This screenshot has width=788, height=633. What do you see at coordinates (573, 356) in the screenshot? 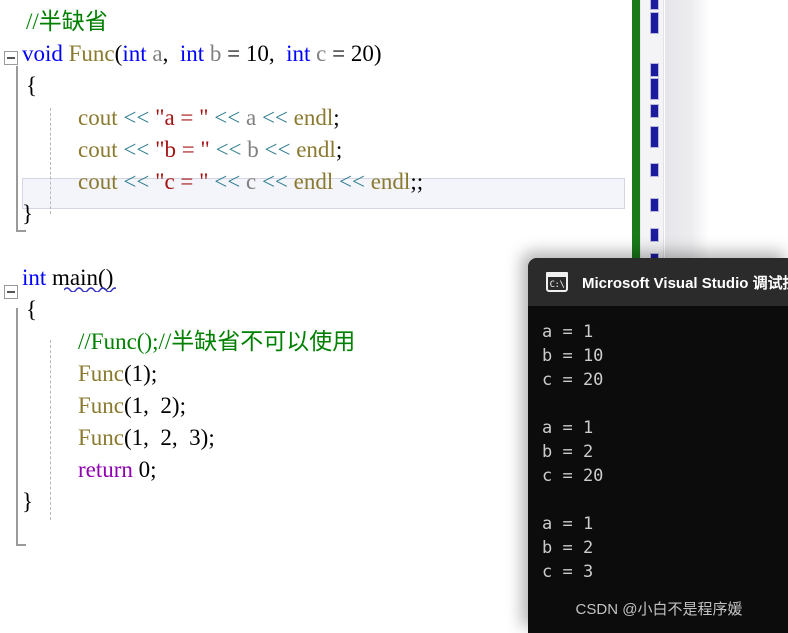
I see `console-output-line: b = 10` at bounding box center [573, 356].